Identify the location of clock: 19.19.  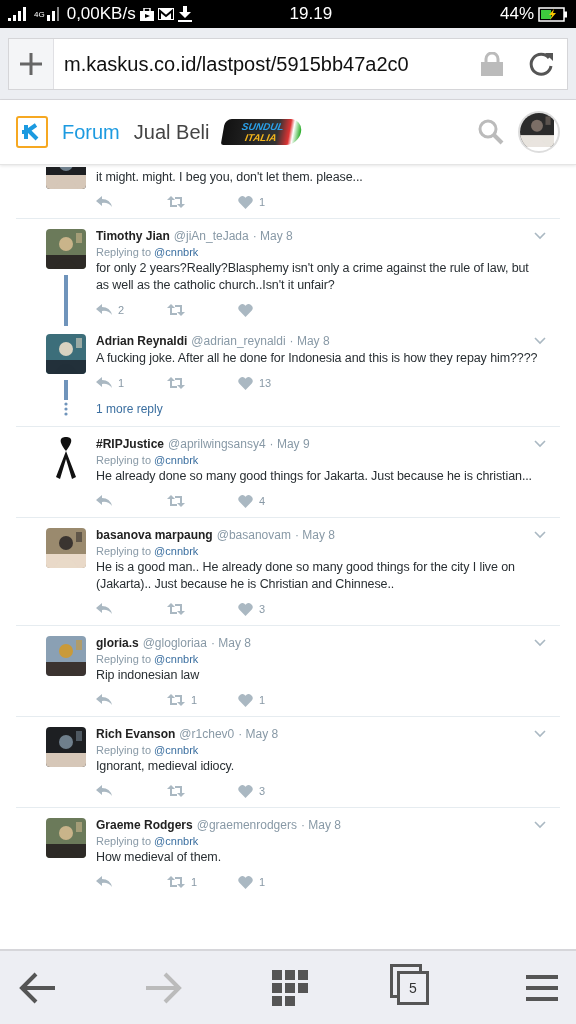
(311, 14).